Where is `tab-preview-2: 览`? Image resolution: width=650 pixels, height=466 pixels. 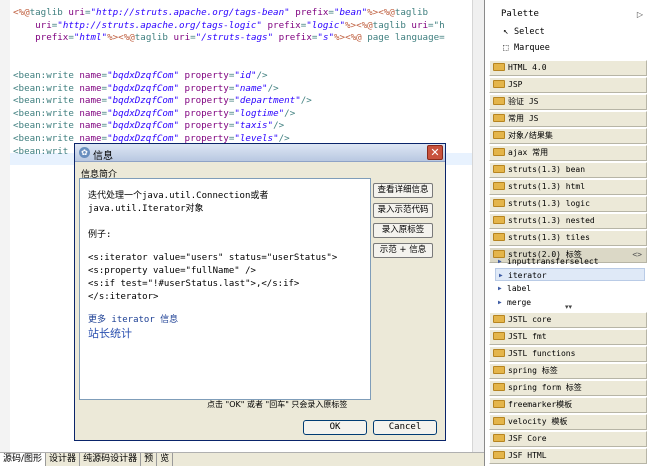
tab-preview-2: 览 is located at coordinates (165, 459).